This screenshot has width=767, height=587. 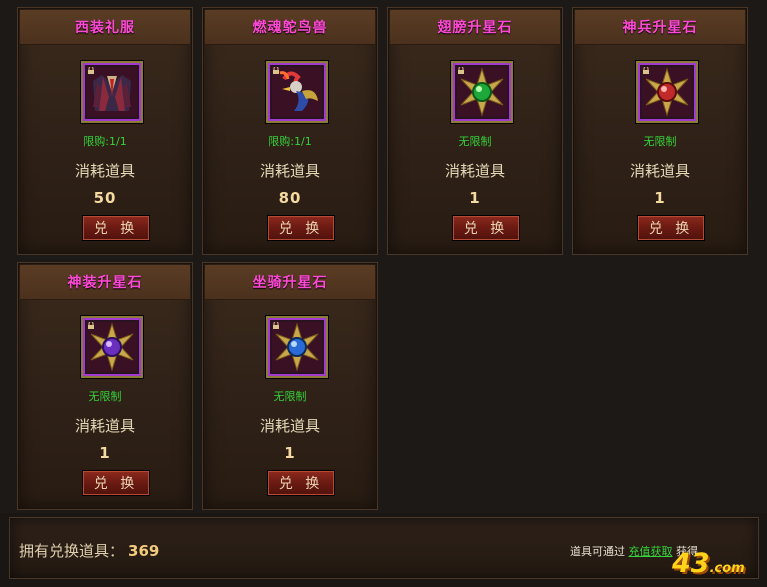 I want to click on card-header: 燃魂鸵鸟兽, so click(x=290, y=27).